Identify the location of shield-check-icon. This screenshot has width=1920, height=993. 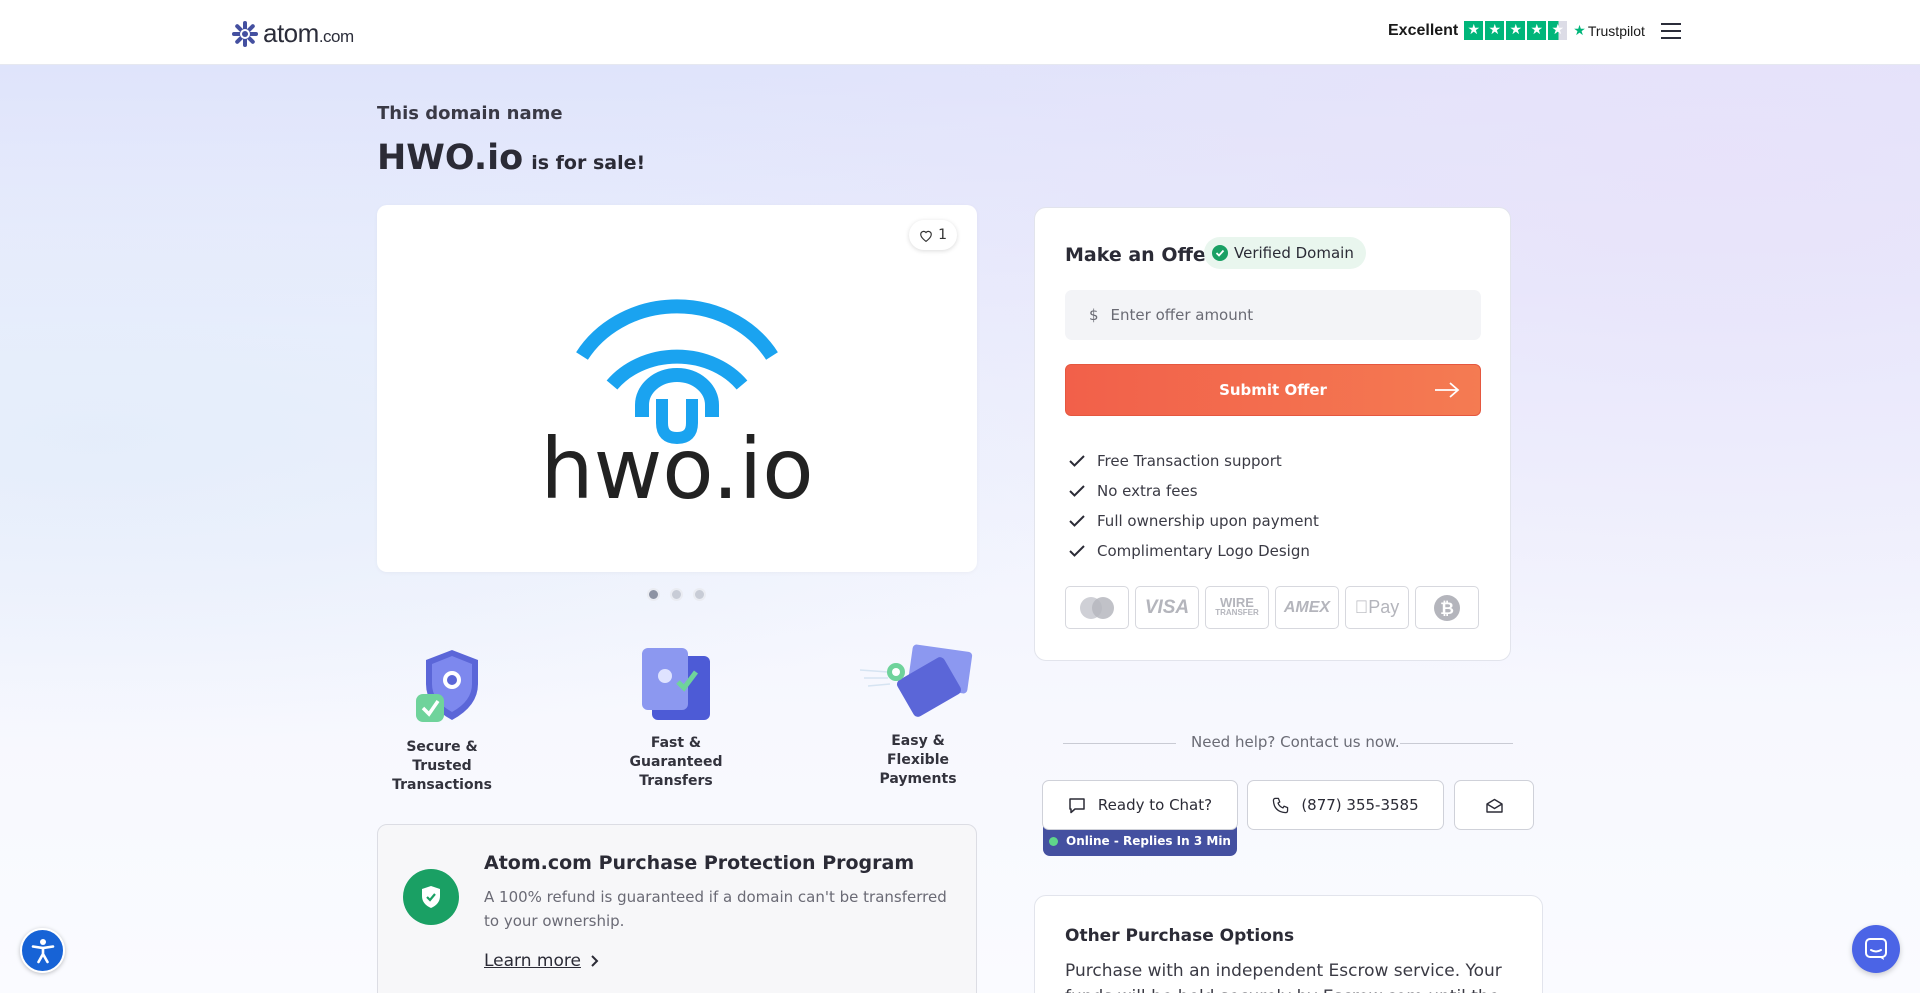
(431, 897).